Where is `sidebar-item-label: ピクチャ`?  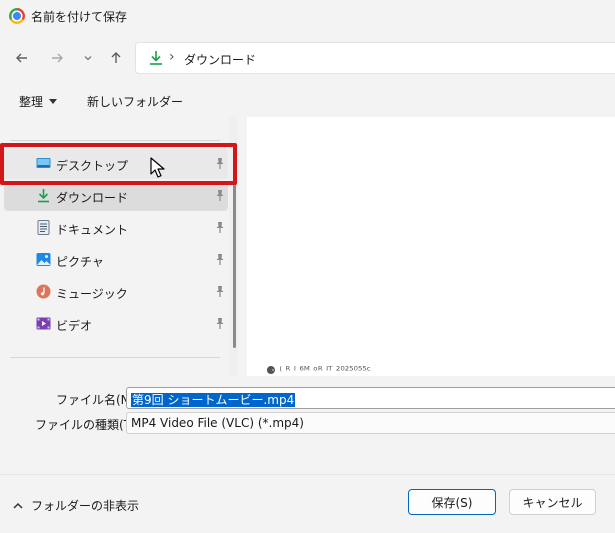
sidebar-item-label: ピクチャ is located at coordinates (80, 262).